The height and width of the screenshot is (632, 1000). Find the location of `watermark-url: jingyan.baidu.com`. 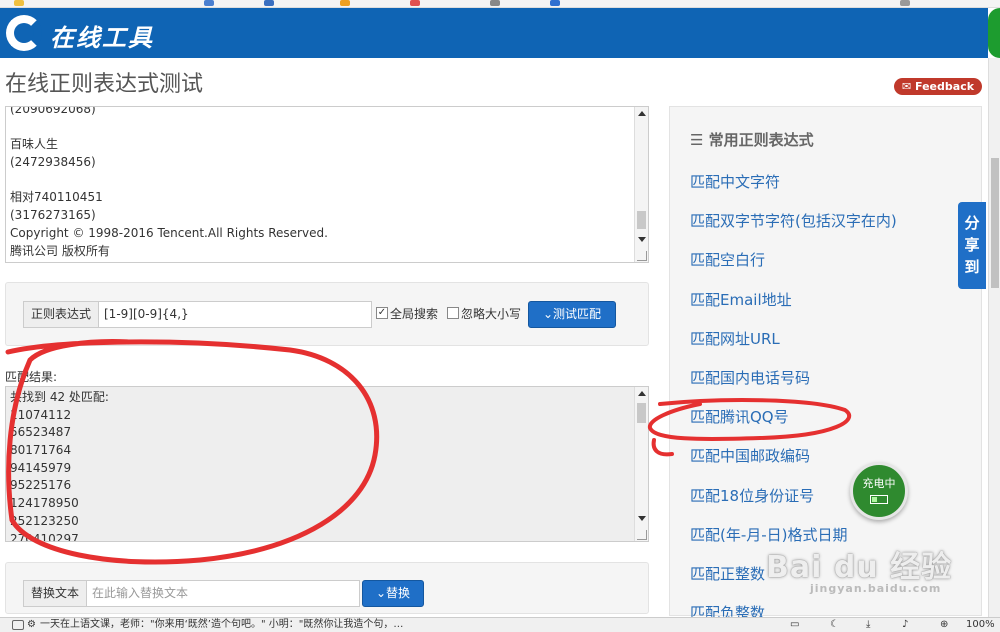

watermark-url: jingyan.baidu.com is located at coordinates (876, 588).